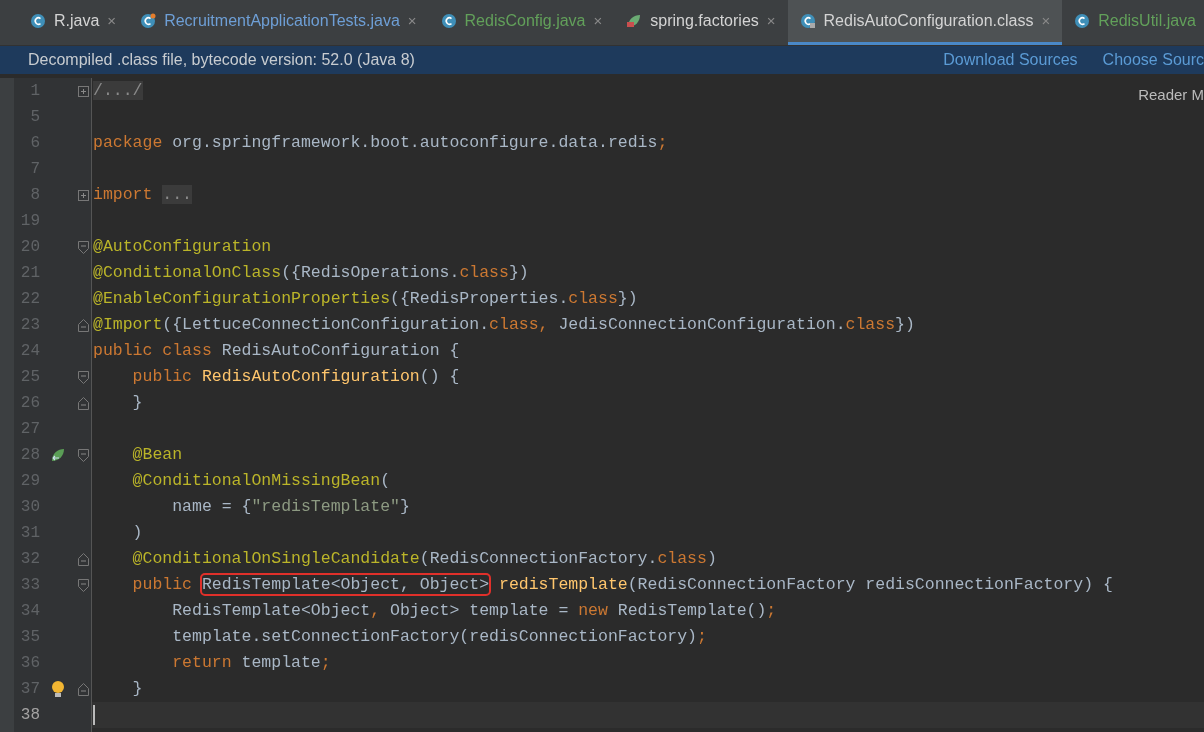 The height and width of the screenshot is (732, 1204). What do you see at coordinates (94, 715) in the screenshot?
I see `text-cursor` at bounding box center [94, 715].